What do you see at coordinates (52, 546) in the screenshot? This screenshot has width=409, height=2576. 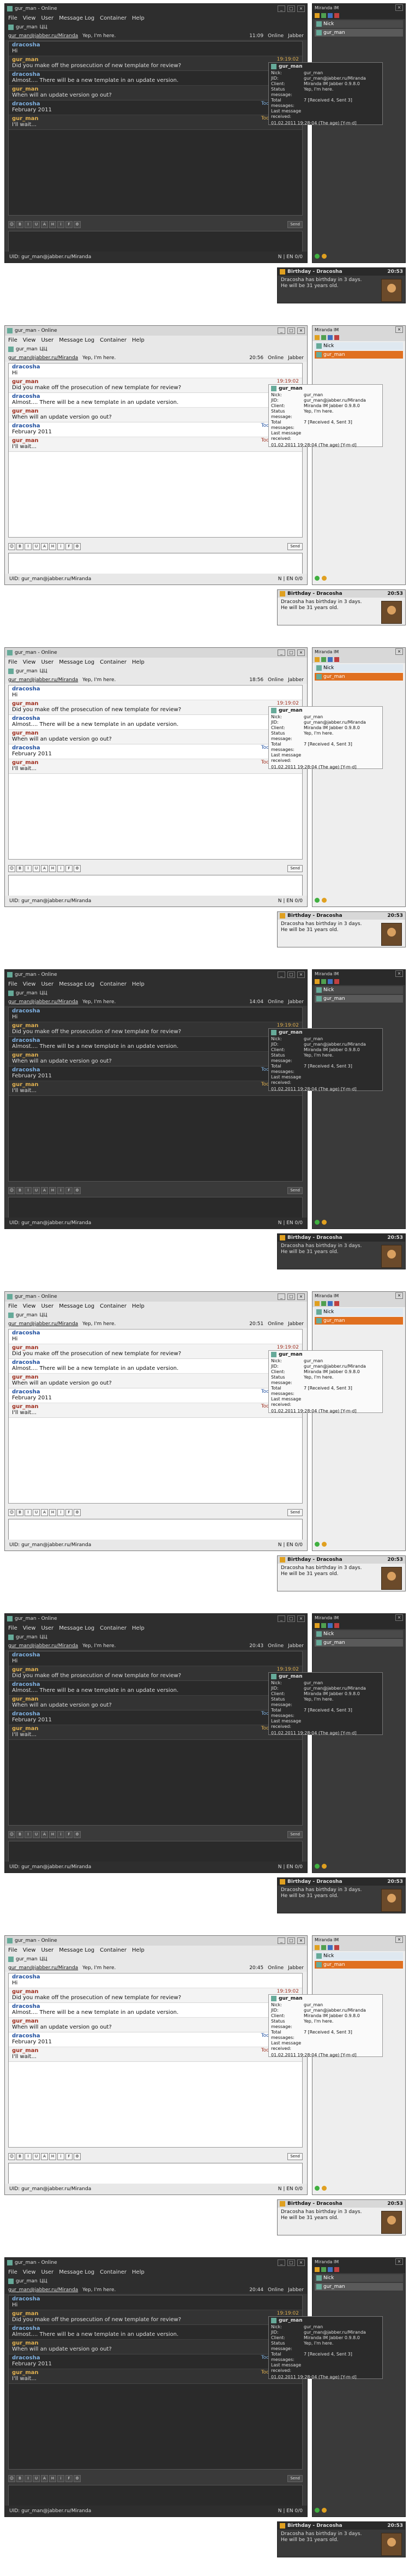 I see `history-icon: H` at bounding box center [52, 546].